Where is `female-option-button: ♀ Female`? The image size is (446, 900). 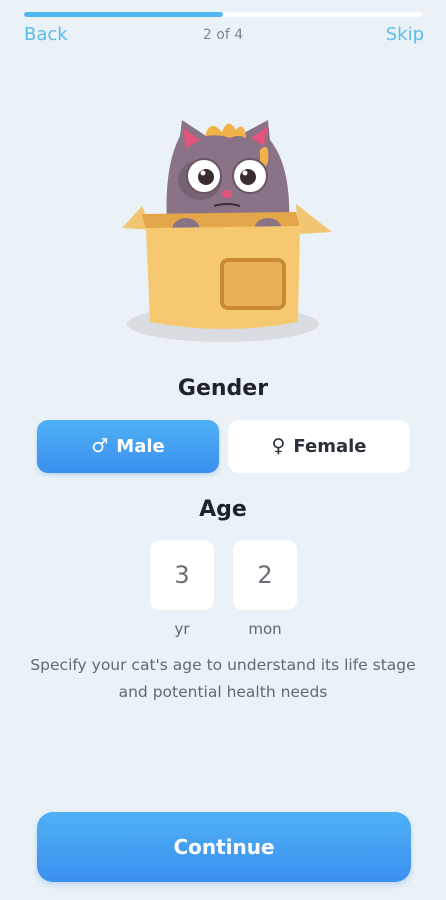
female-option-button: ♀ Female is located at coordinates (319, 446).